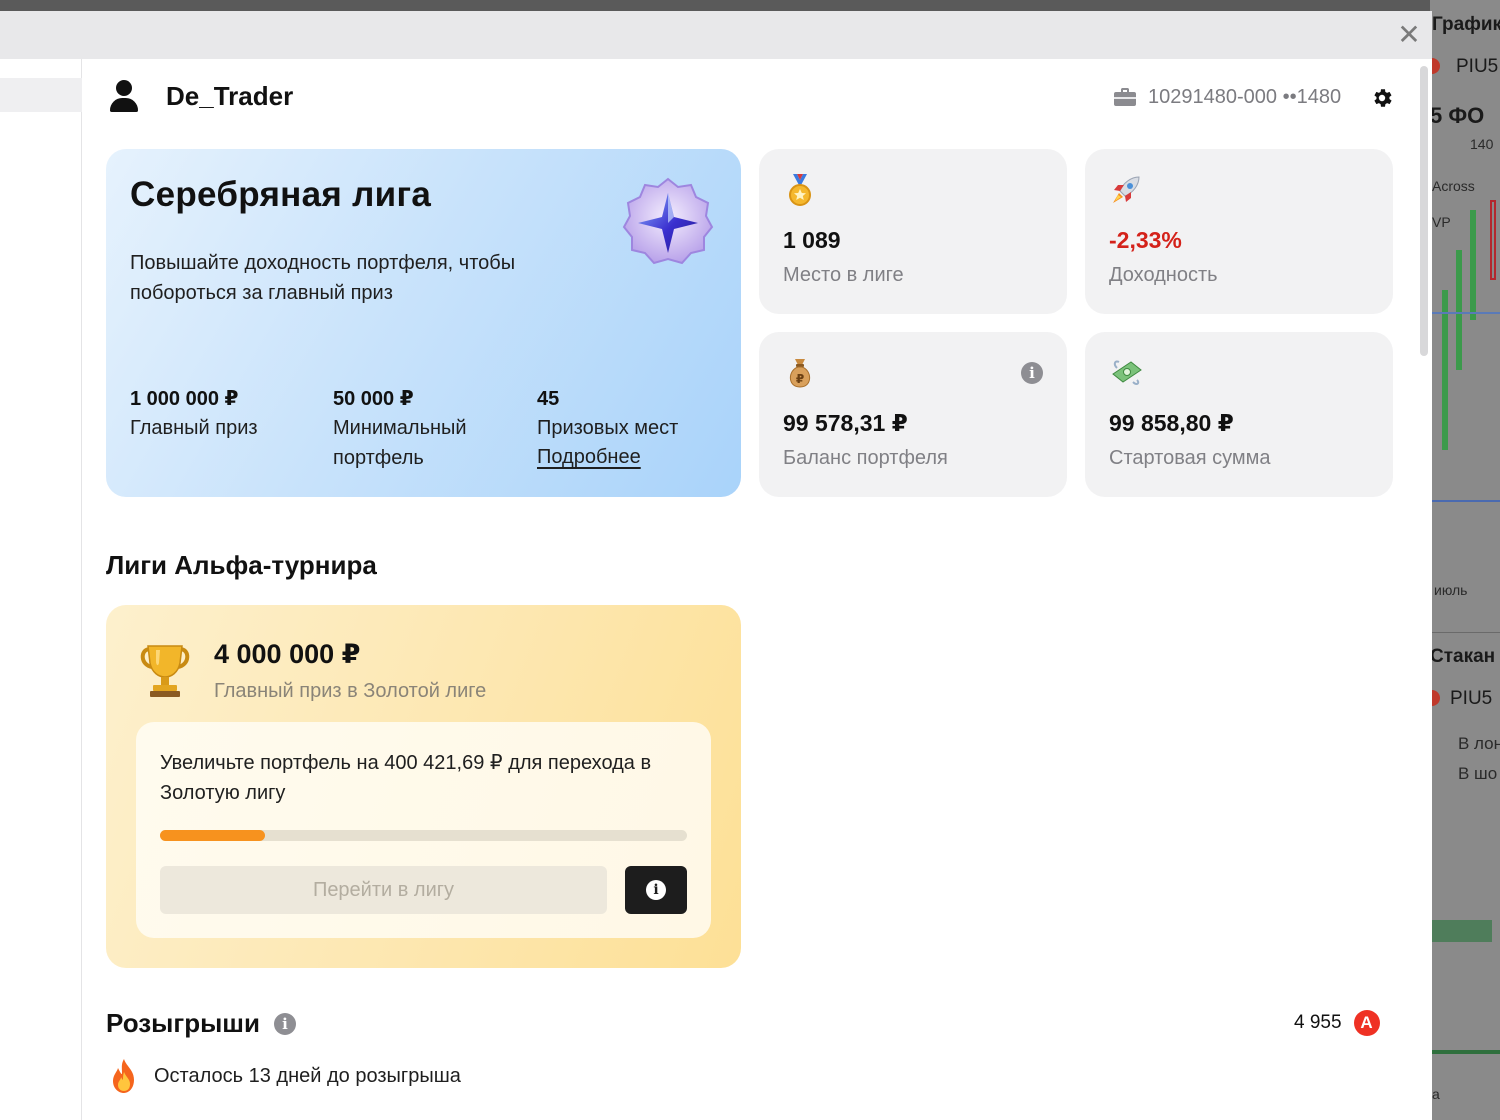  What do you see at coordinates (1245, 96) in the screenshot?
I see `account-number: 10291480-000 ••1480` at bounding box center [1245, 96].